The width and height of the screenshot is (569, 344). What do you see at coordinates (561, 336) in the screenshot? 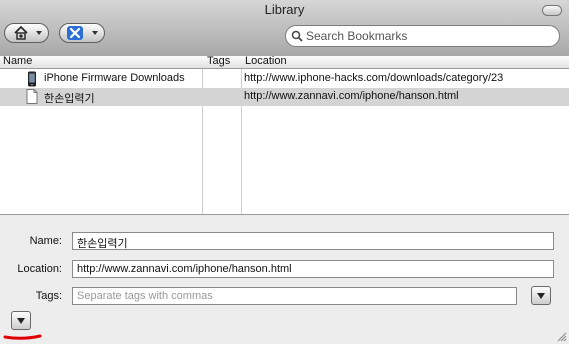
I see `resize-grip-icon` at bounding box center [561, 336].